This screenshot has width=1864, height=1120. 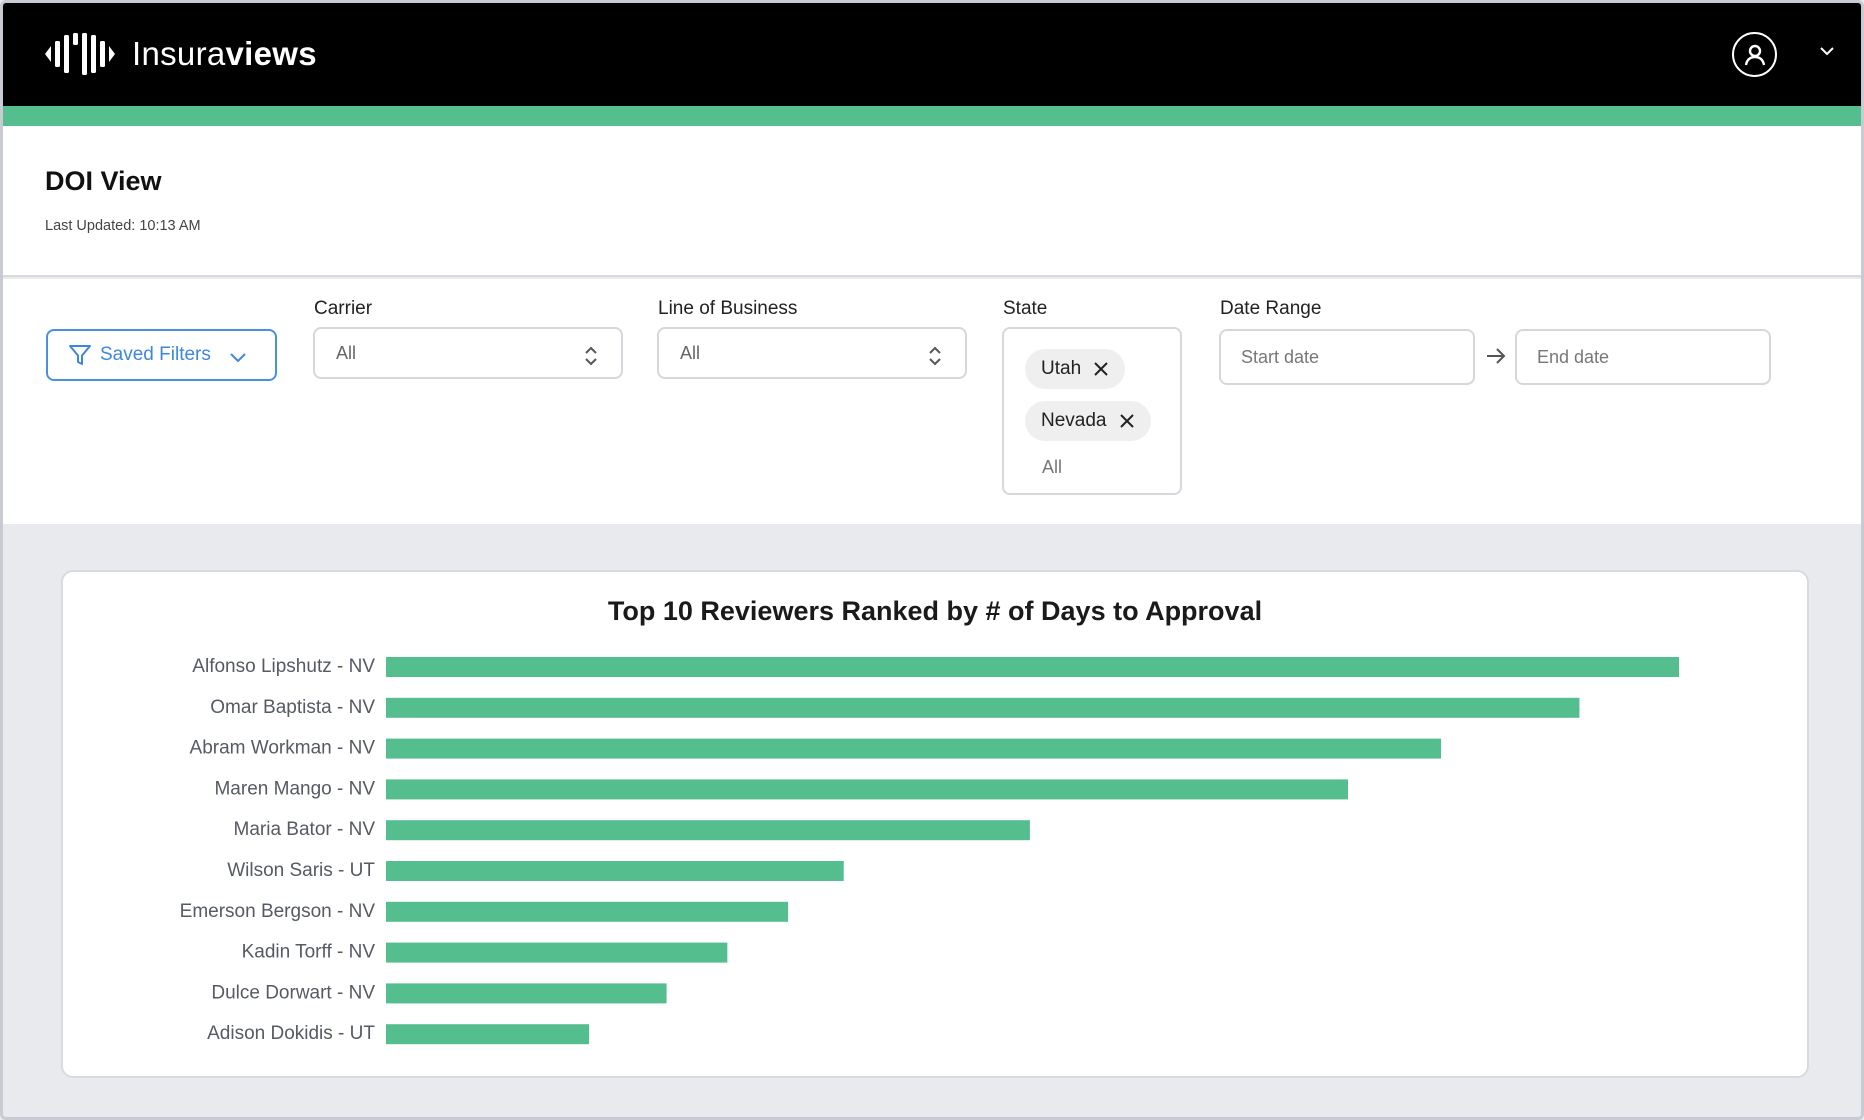 I want to click on bar-label: Maren Mango - NV, so click(x=294, y=788).